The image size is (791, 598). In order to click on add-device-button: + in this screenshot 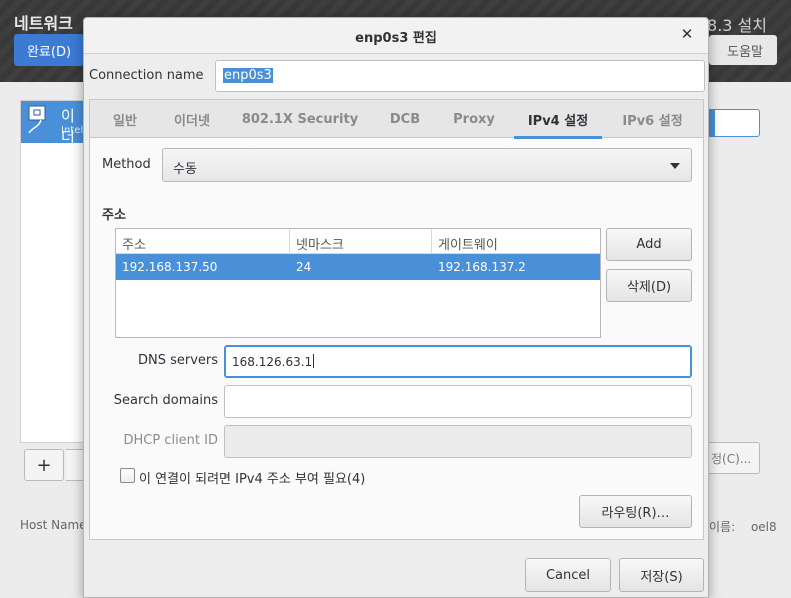, I will do `click(44, 465)`.